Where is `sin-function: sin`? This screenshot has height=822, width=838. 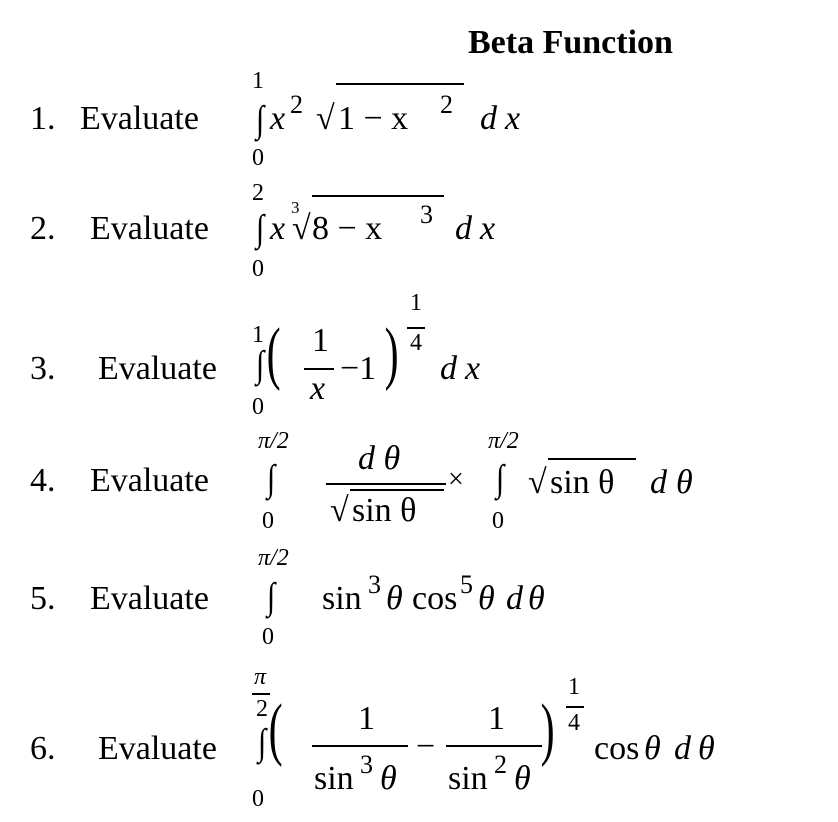
sin-function: sin is located at coordinates (342, 598).